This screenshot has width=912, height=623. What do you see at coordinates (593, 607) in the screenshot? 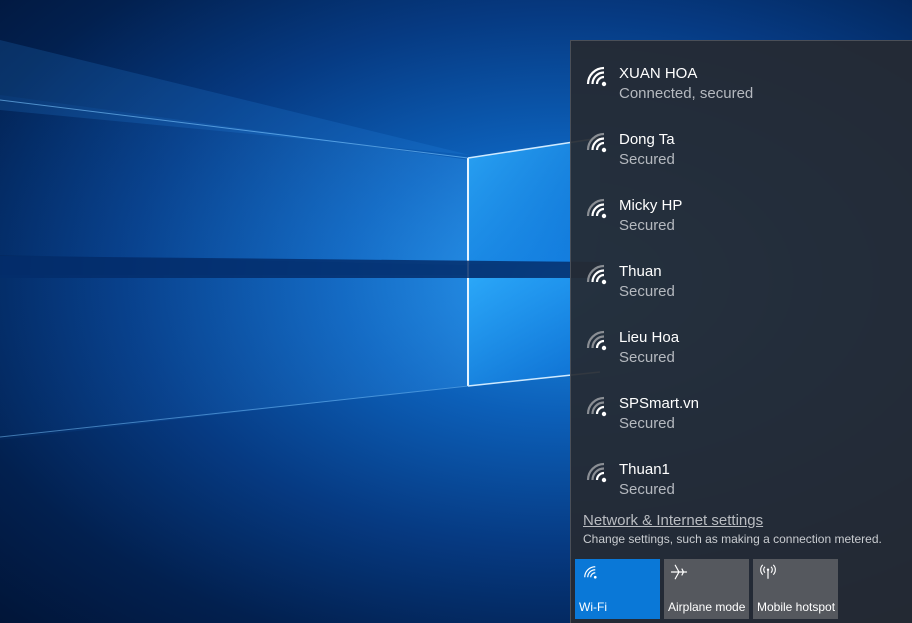
I see `tile-label: Wi-Fi` at bounding box center [593, 607].